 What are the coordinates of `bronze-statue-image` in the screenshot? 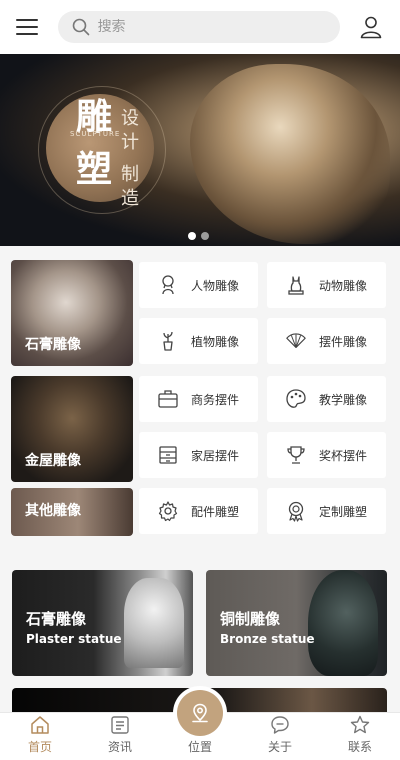 It's located at (343, 623).